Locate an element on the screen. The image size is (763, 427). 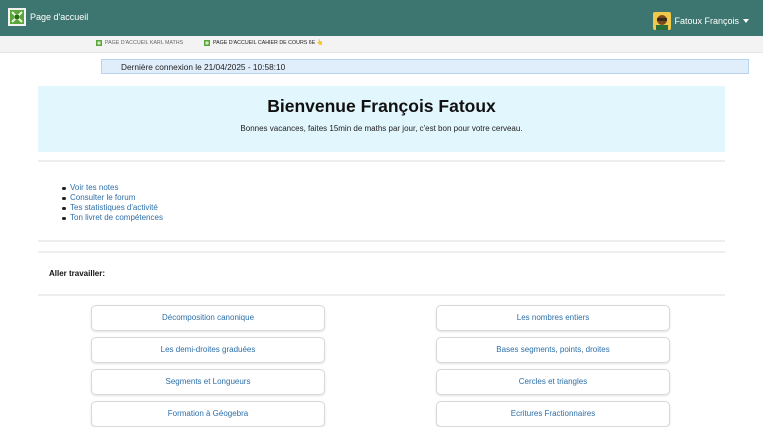
page-title: Bienvenue François Fatoux is located at coordinates (381, 106).